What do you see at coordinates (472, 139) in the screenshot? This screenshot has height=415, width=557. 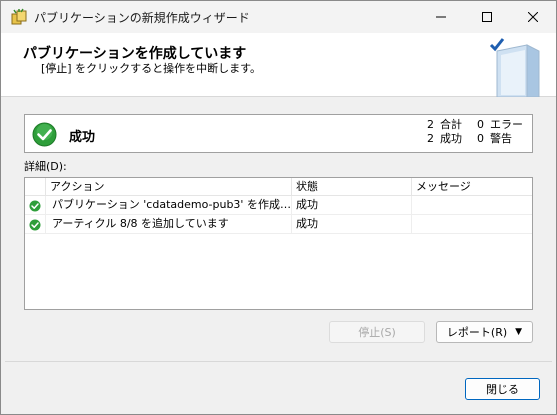 I see `count-row-success: 2 成功 0 警告` at bounding box center [472, 139].